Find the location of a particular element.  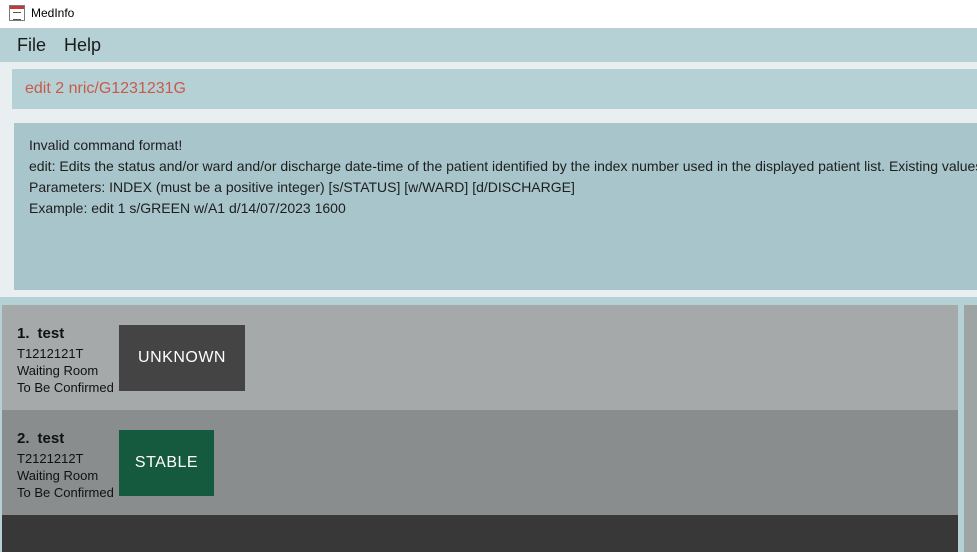

title-bar: MedInfo is located at coordinates (488, 14).